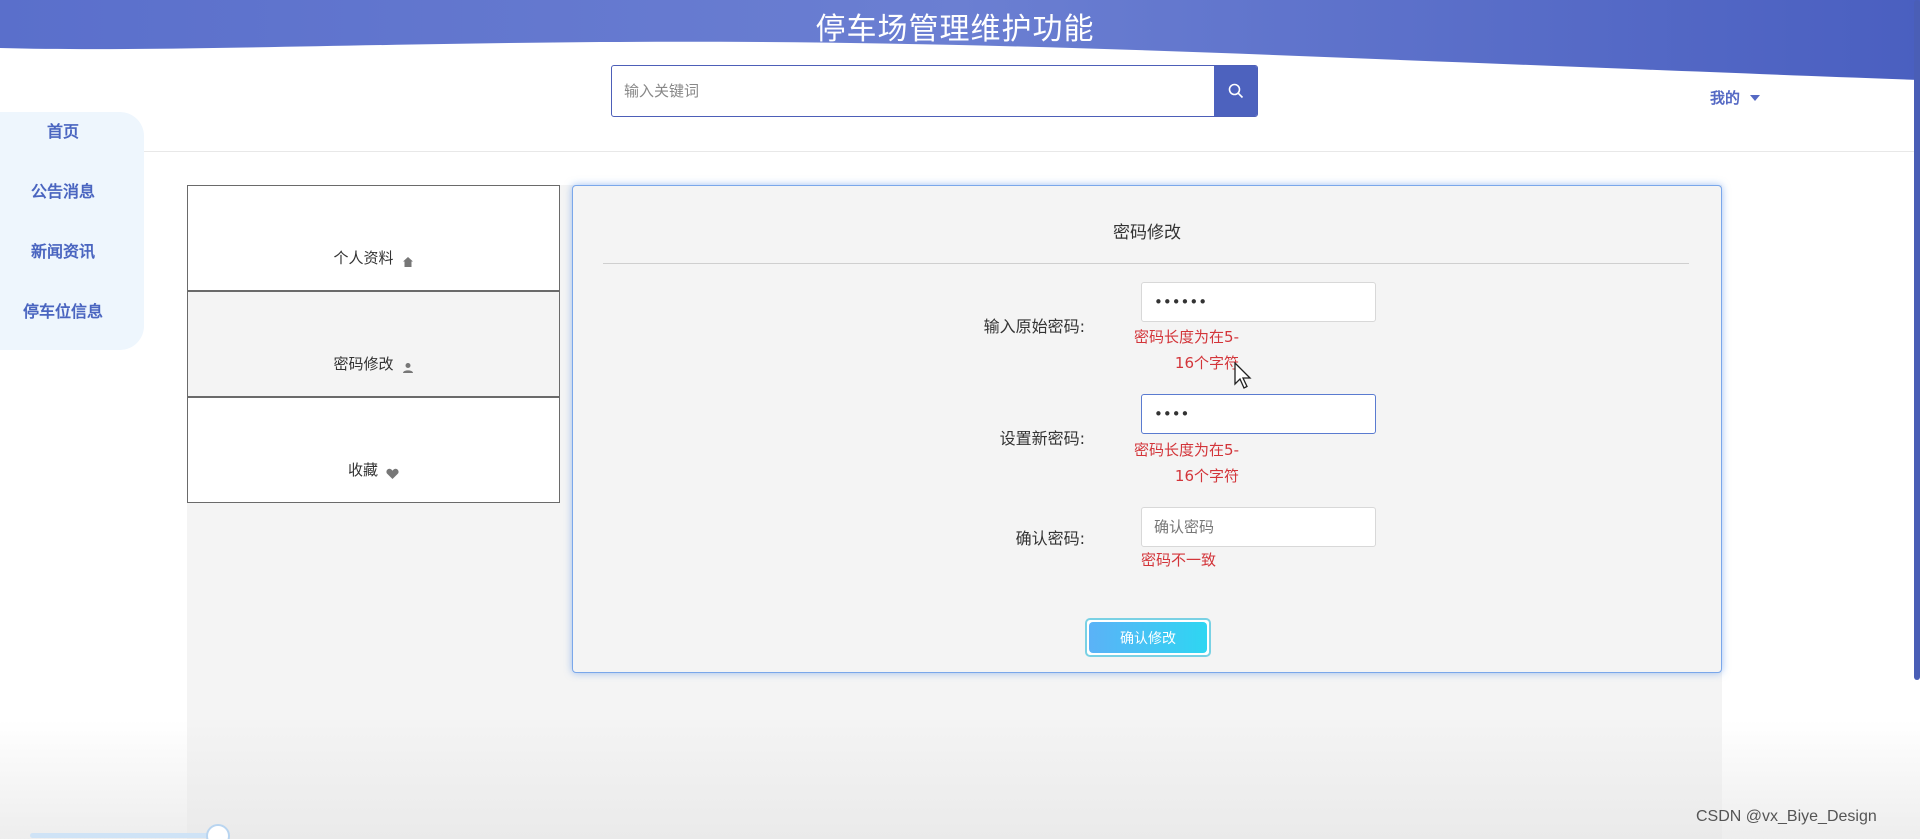 The width and height of the screenshot is (1920, 839). I want to click on new-password-field, so click(1258, 414).